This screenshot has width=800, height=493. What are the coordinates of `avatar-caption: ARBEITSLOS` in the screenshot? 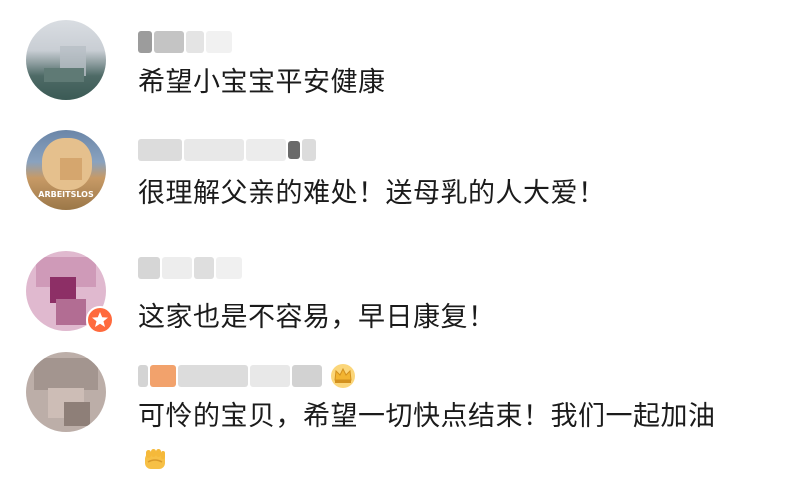 It's located at (66, 194).